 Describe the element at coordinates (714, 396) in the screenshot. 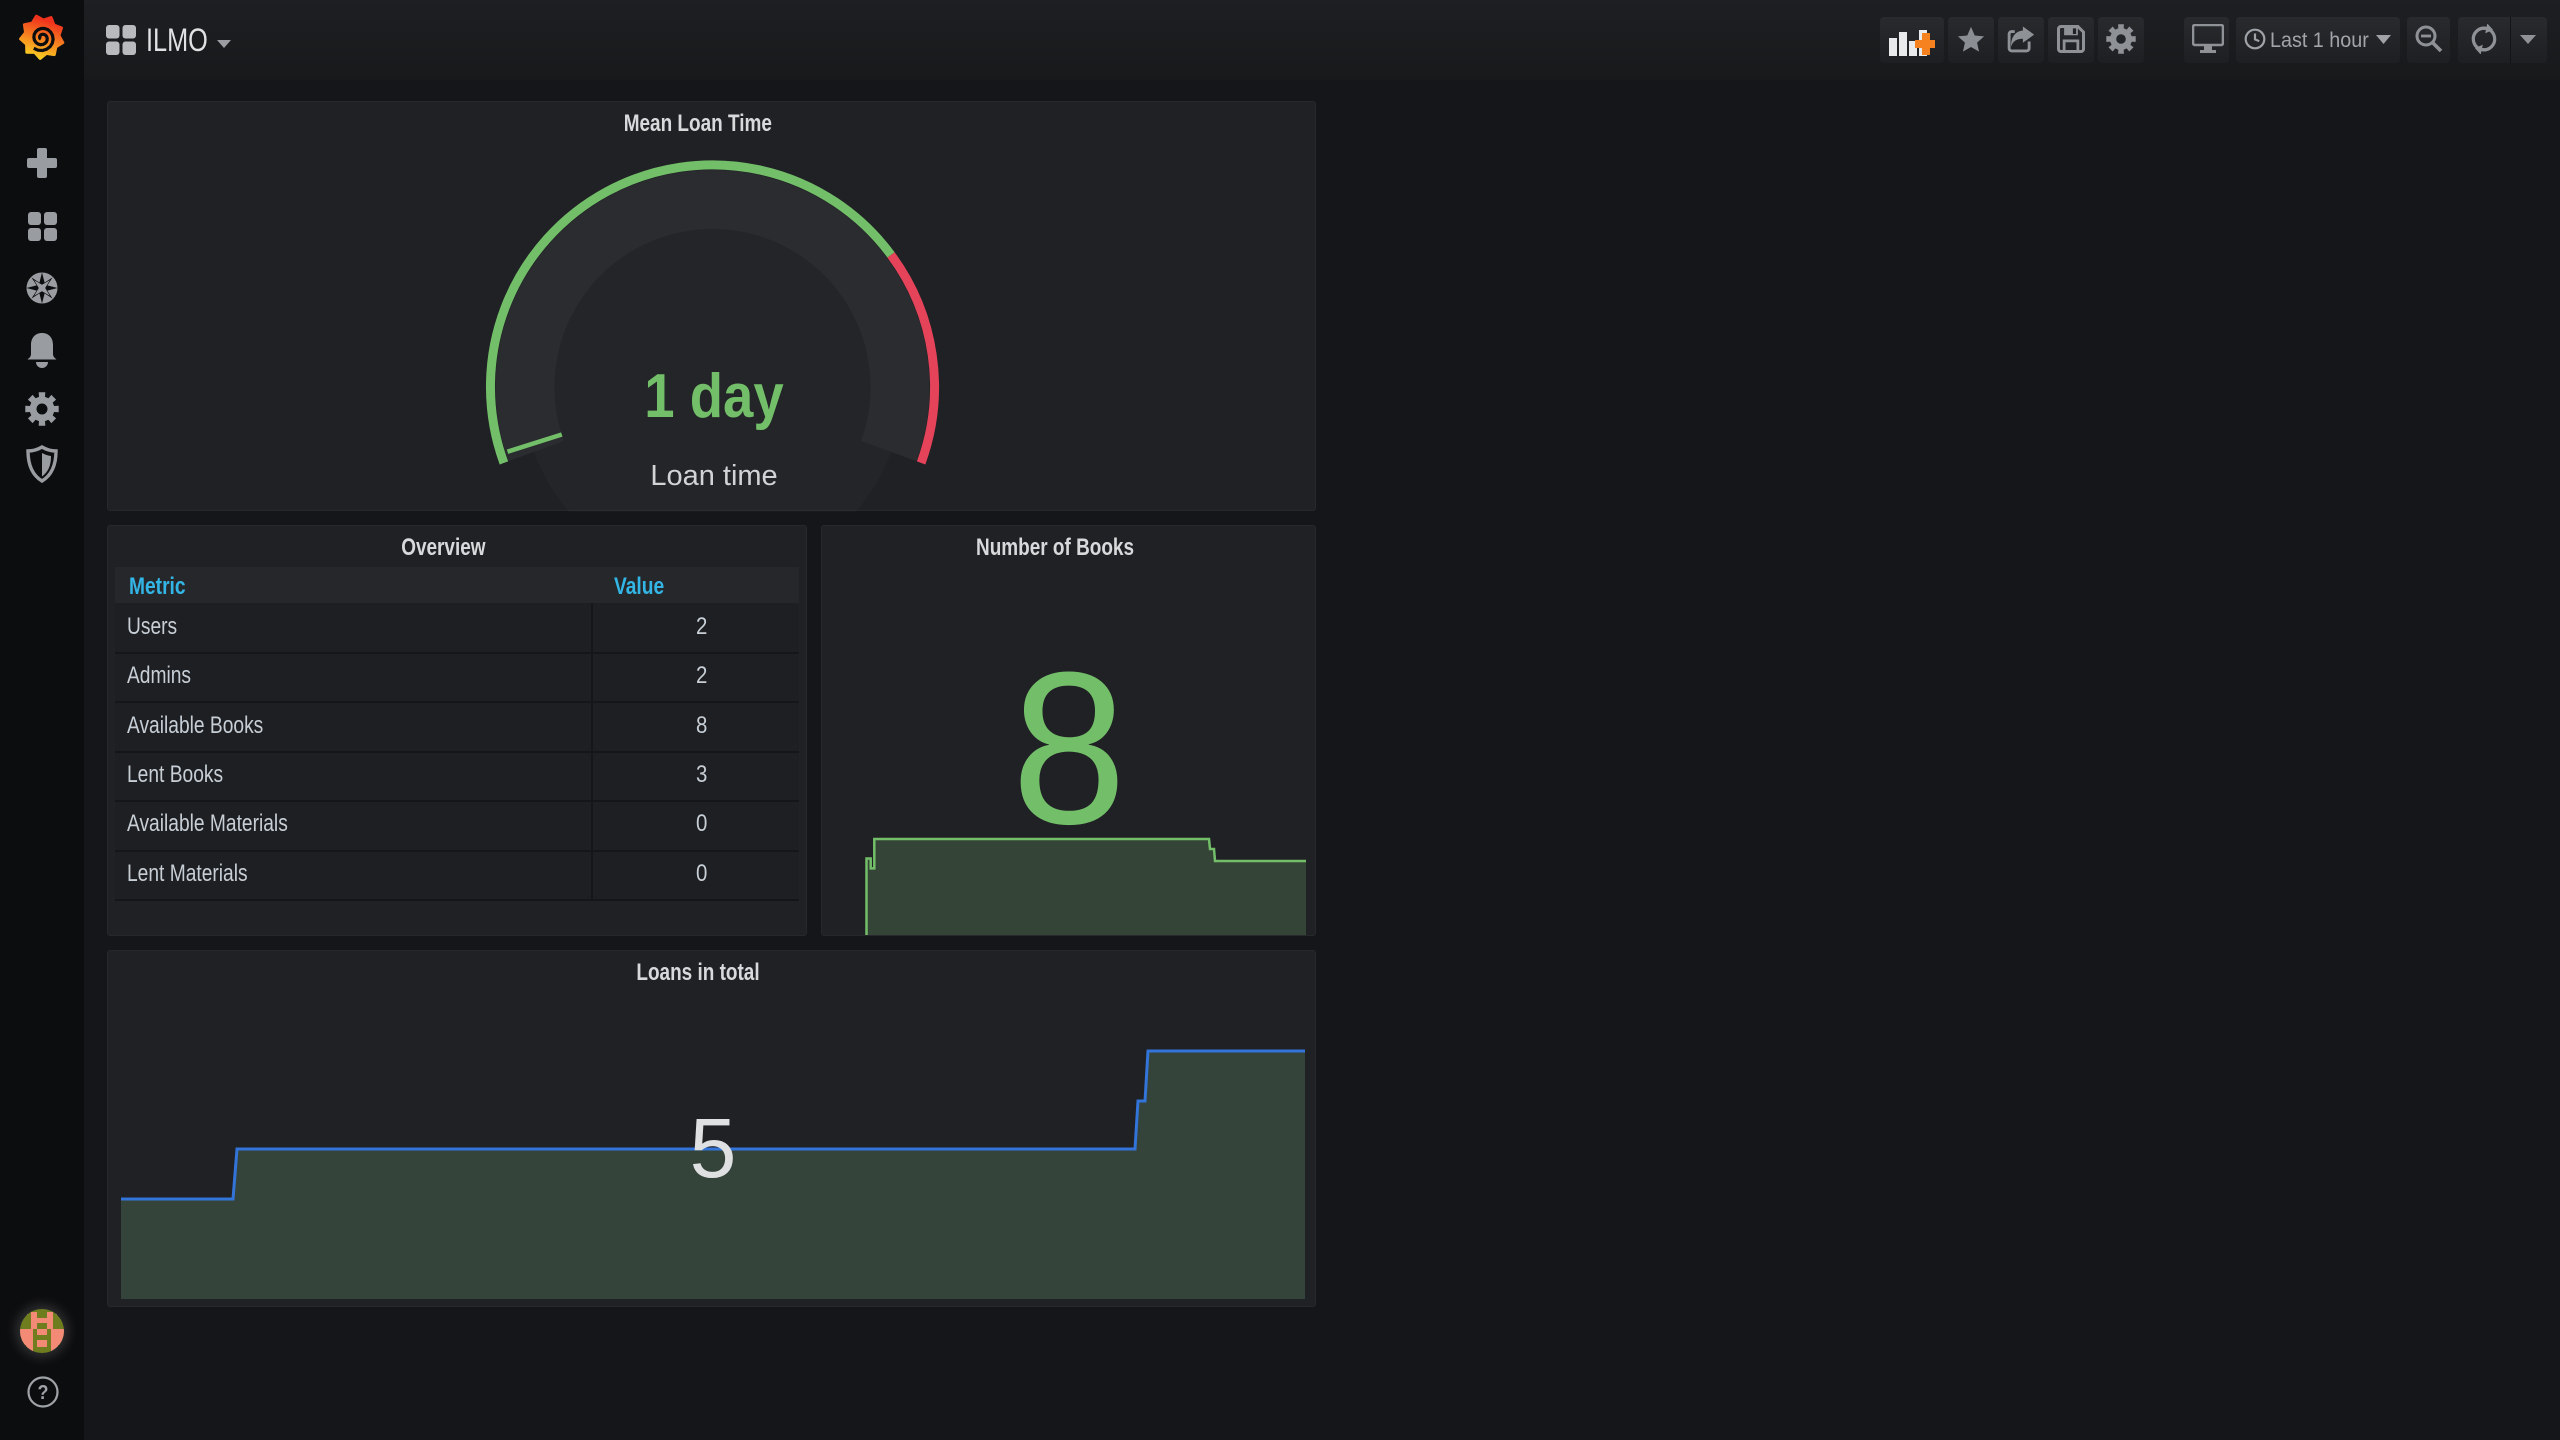

I see `svg-text: 1 day` at that location.